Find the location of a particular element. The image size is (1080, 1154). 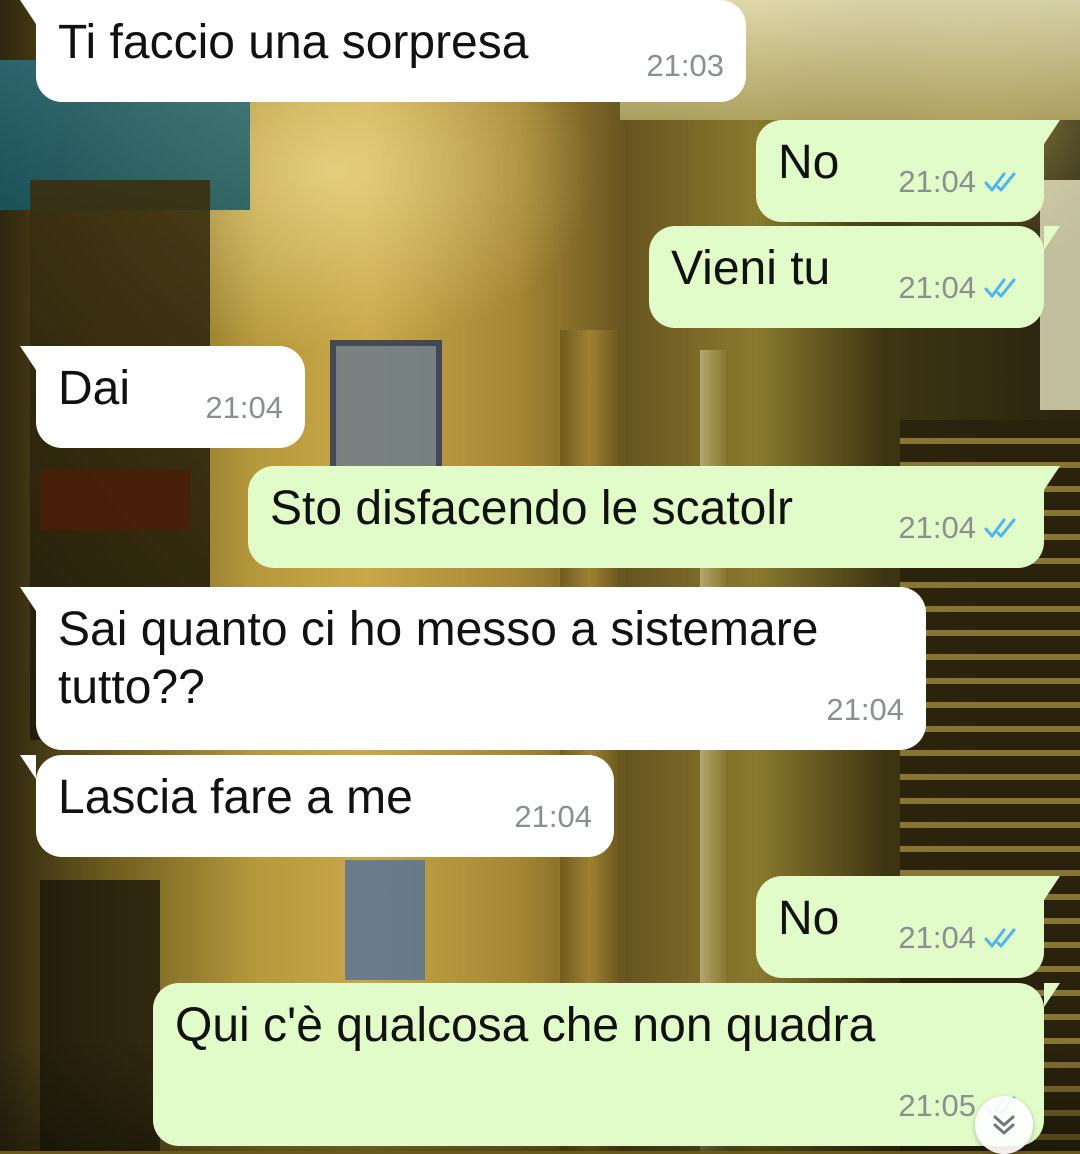

message-meta: 21:03 is located at coordinates (685, 66).